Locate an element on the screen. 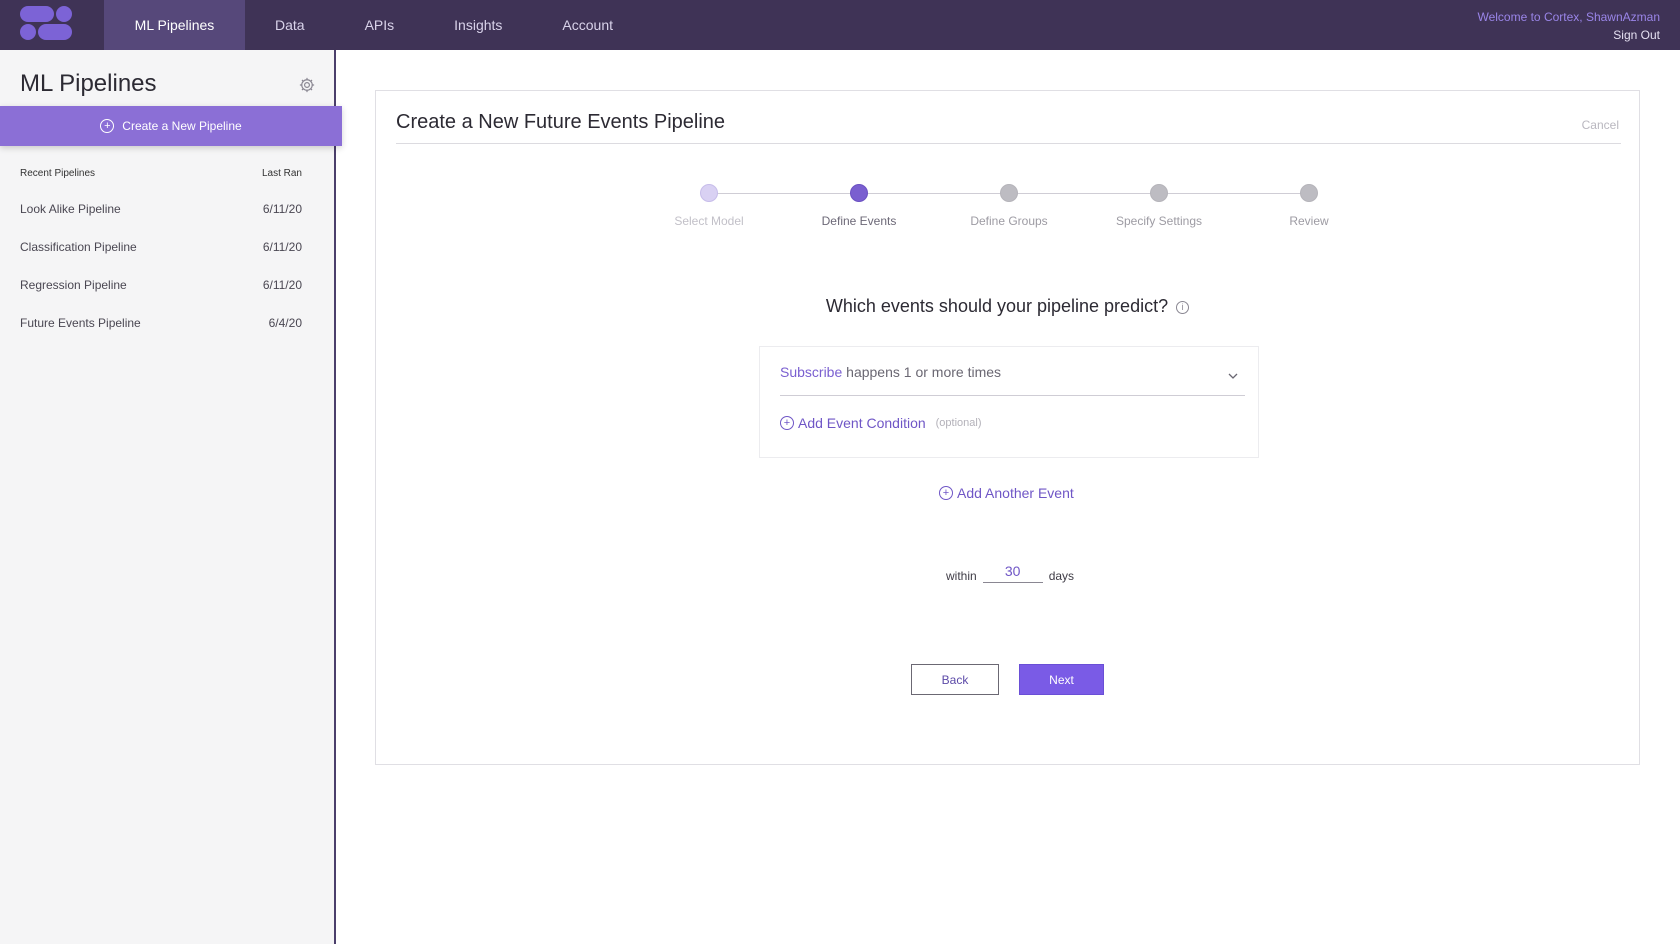 The width and height of the screenshot is (1680, 944). days-input is located at coordinates (1012, 571).